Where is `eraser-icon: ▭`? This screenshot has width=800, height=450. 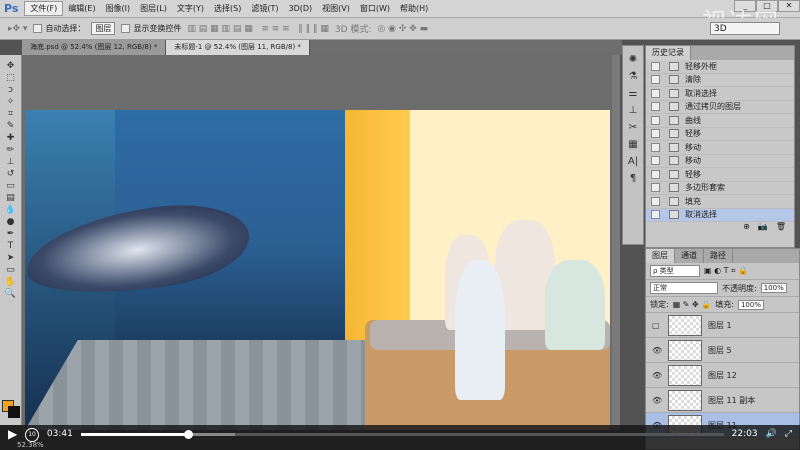
eraser-icon: ▭ is located at coordinates (10, 186).